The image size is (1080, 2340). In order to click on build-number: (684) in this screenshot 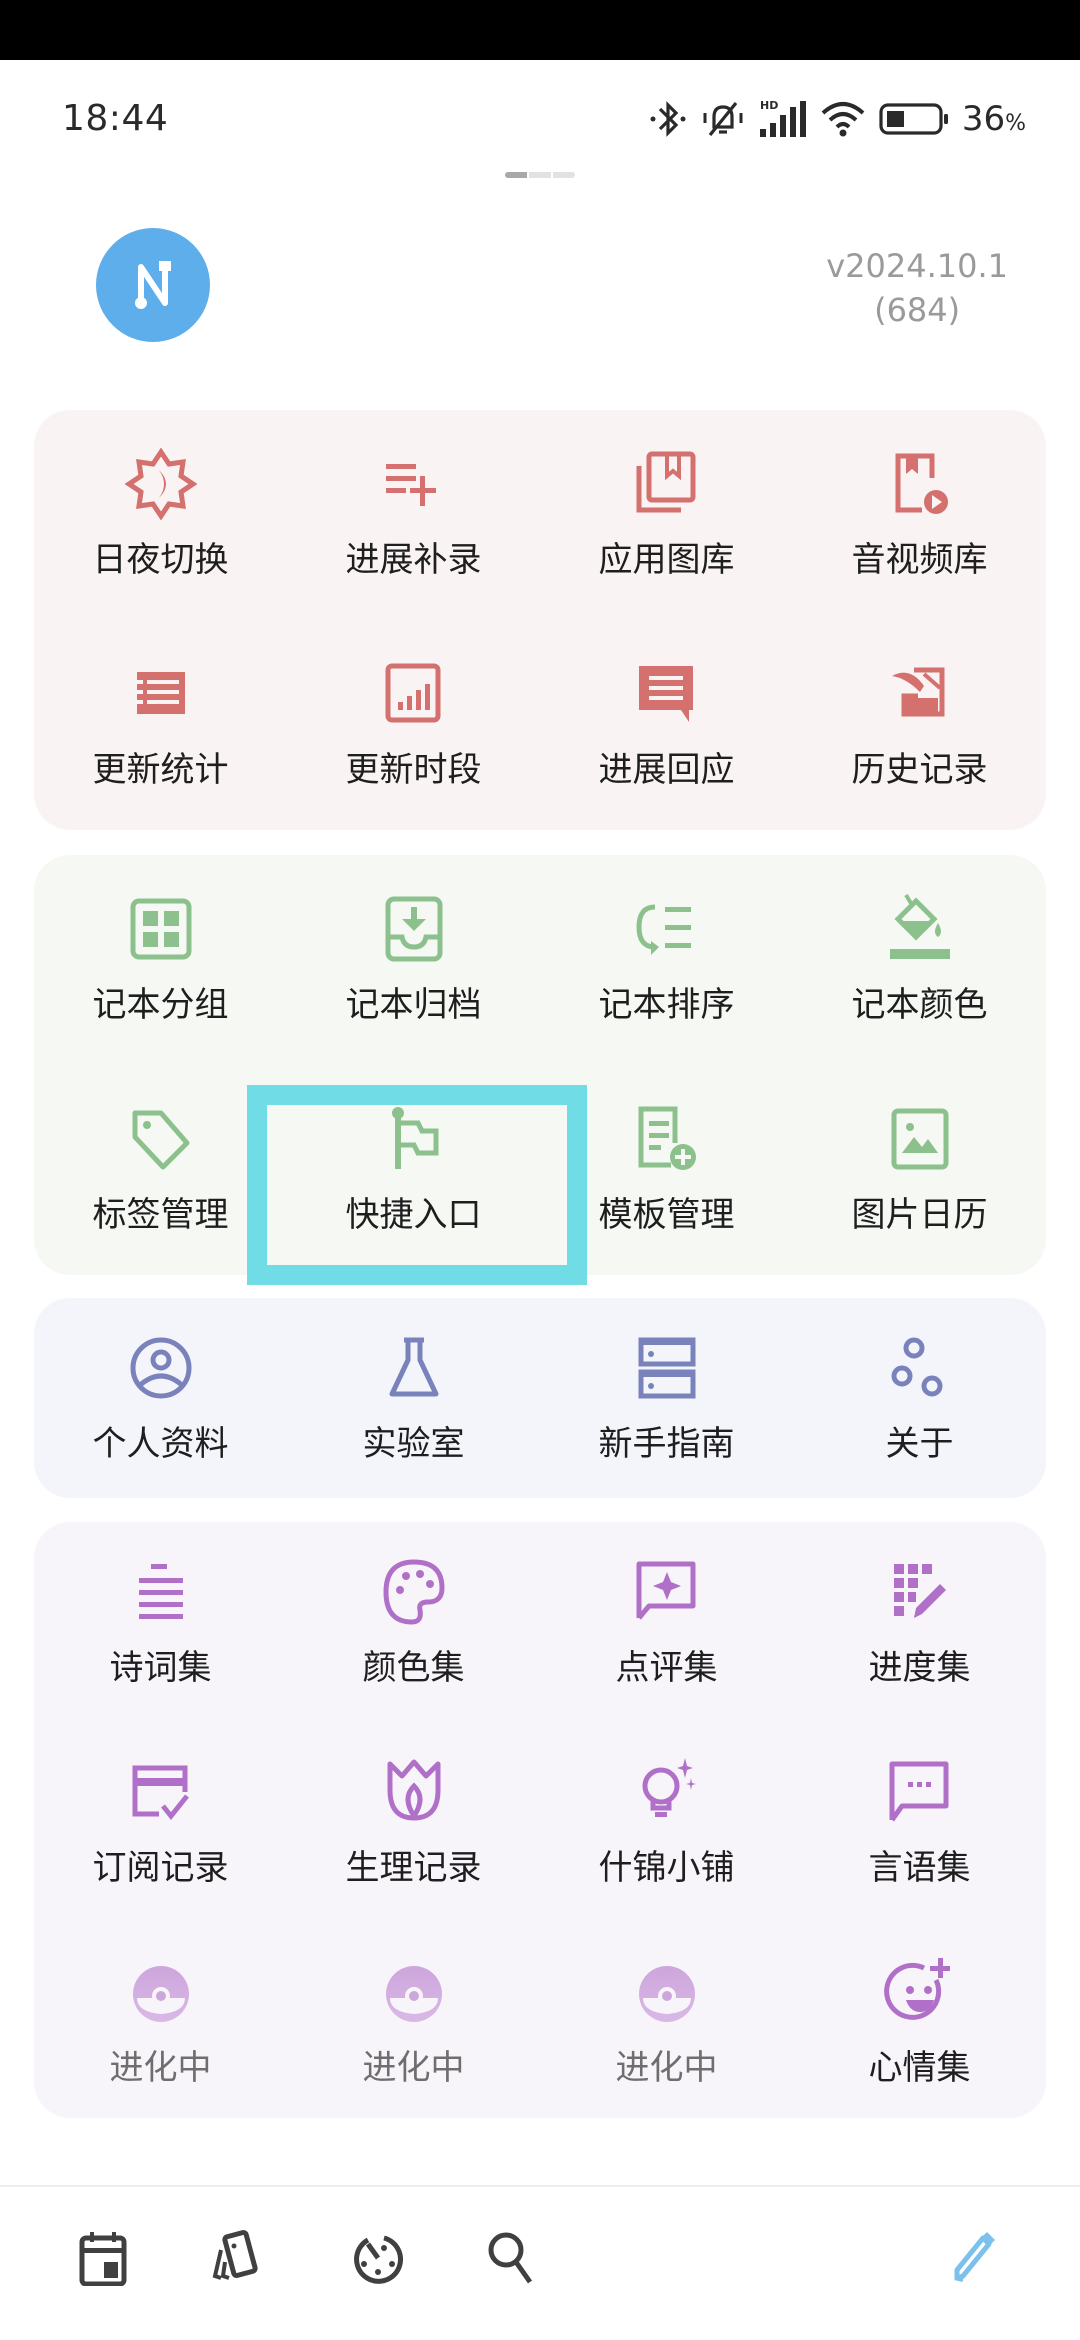, I will do `click(917, 310)`.